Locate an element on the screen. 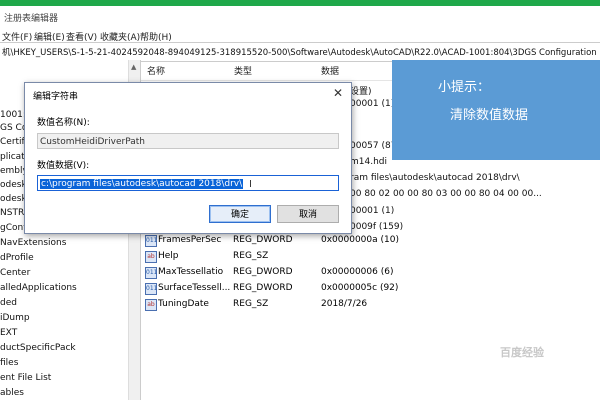 The height and width of the screenshot is (400, 600). value-name-label: 数值名称(N): is located at coordinates (63, 123).